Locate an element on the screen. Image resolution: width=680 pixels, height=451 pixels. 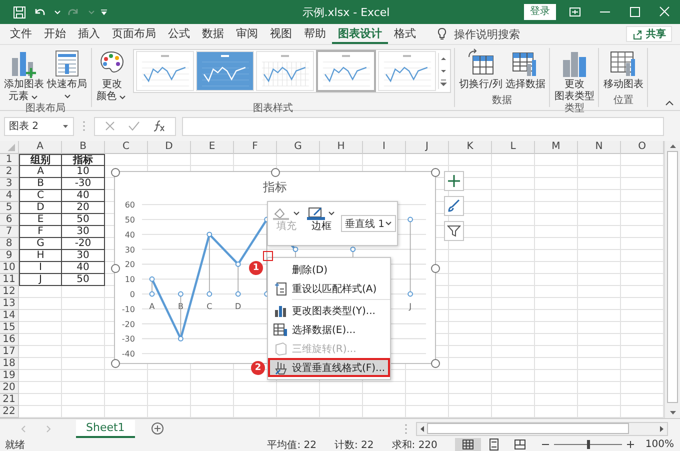
table-cell: G is located at coordinates (40, 244).